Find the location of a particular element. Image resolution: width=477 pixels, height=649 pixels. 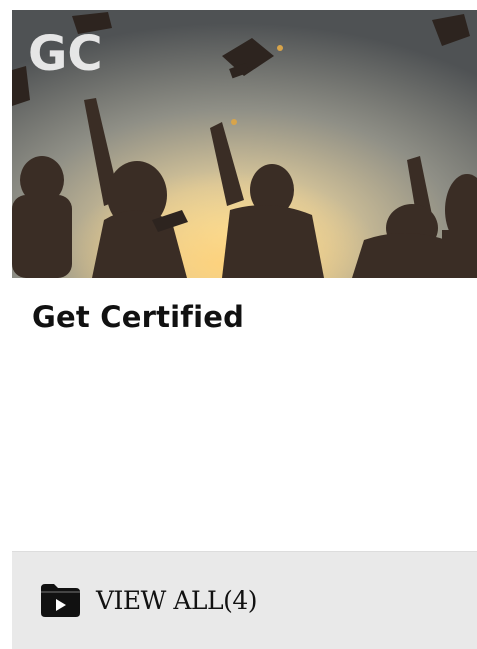

card-footer: VIEW ALL(4) is located at coordinates (244, 600).